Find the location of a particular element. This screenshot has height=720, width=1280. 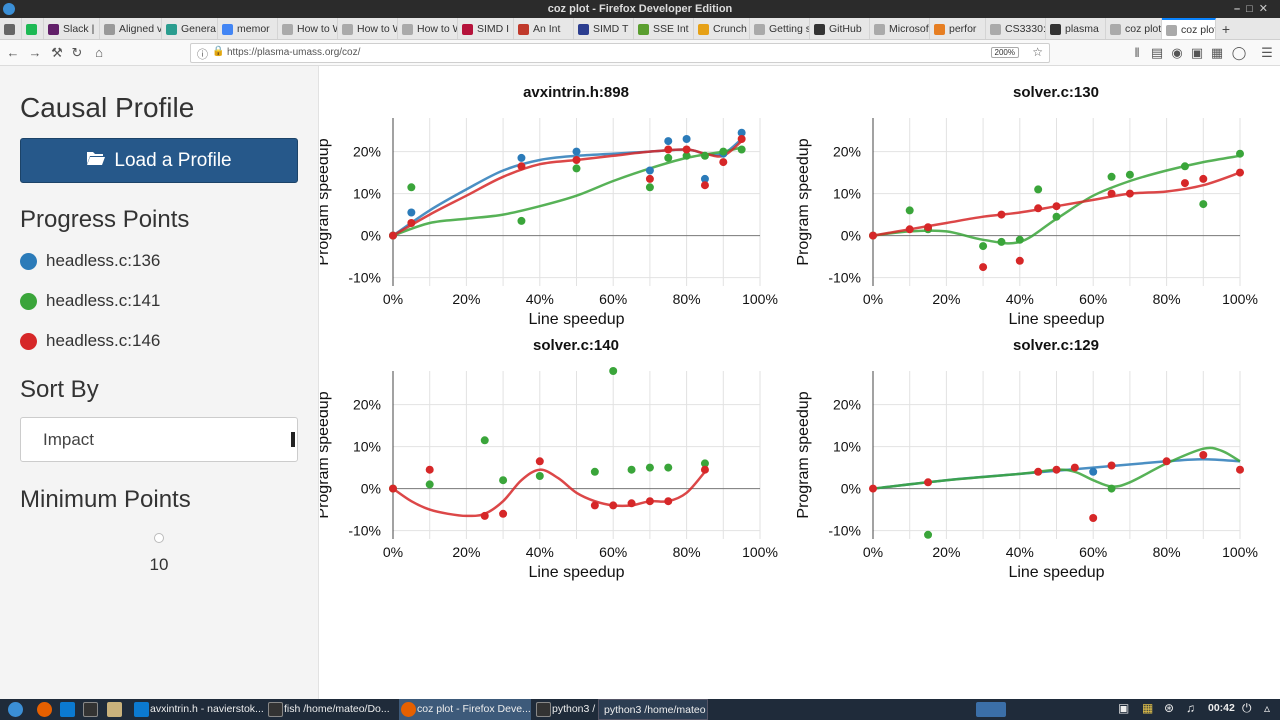

url-text: https://plasma-umass.org/coz/ is located at coordinates (293, 52).